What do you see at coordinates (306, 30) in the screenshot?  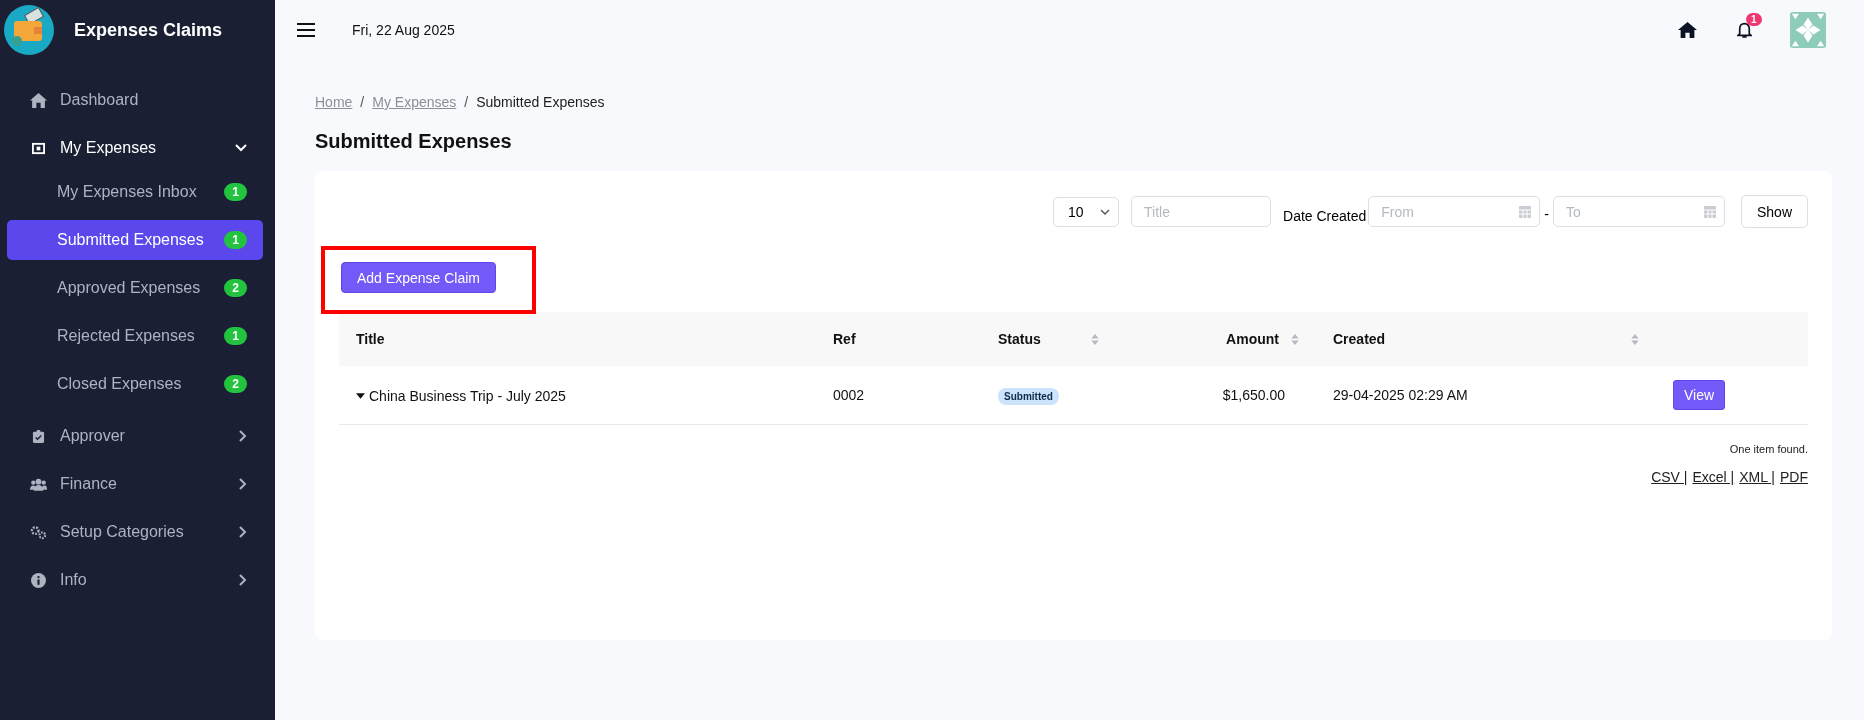 I see `menu-icon` at bounding box center [306, 30].